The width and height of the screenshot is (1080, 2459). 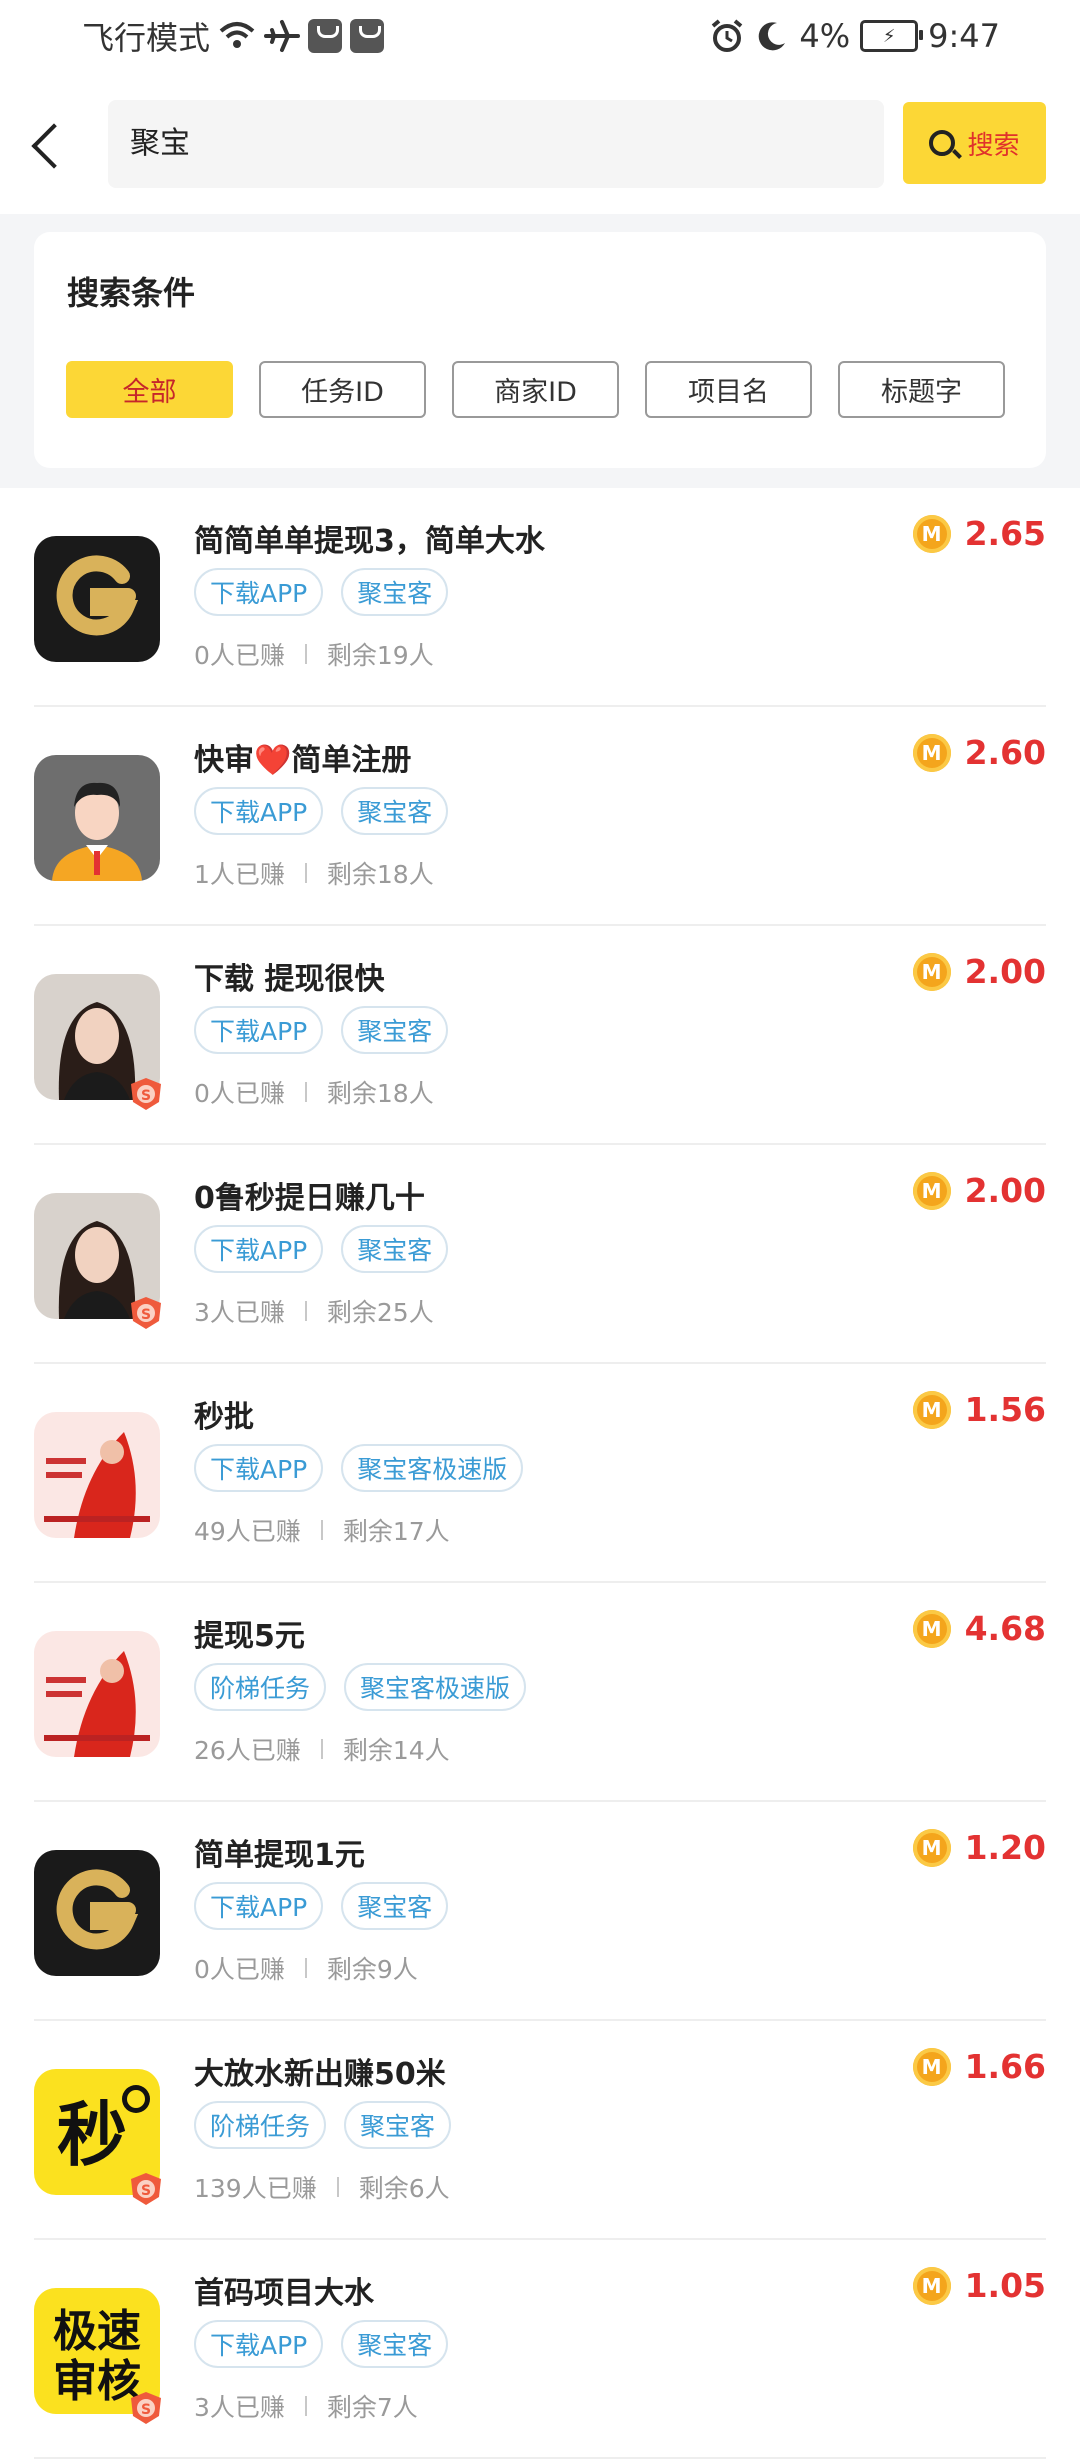 I want to click on task-title: 提现5元, so click(x=249, y=1636).